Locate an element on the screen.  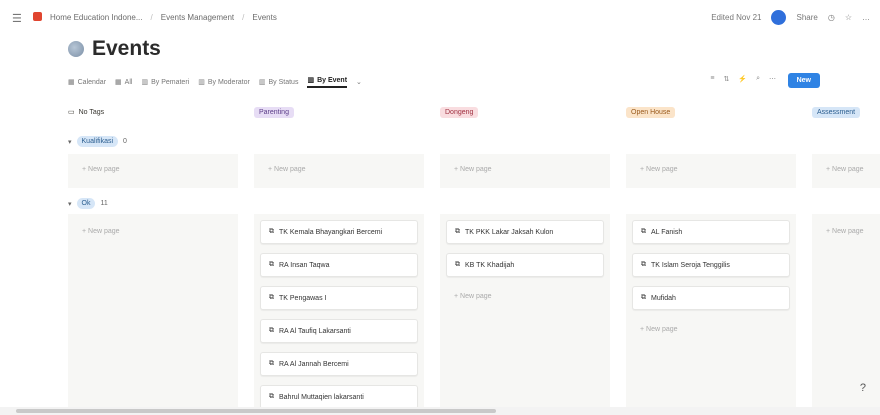
tab-label: By Status is located at coordinates (283, 82).